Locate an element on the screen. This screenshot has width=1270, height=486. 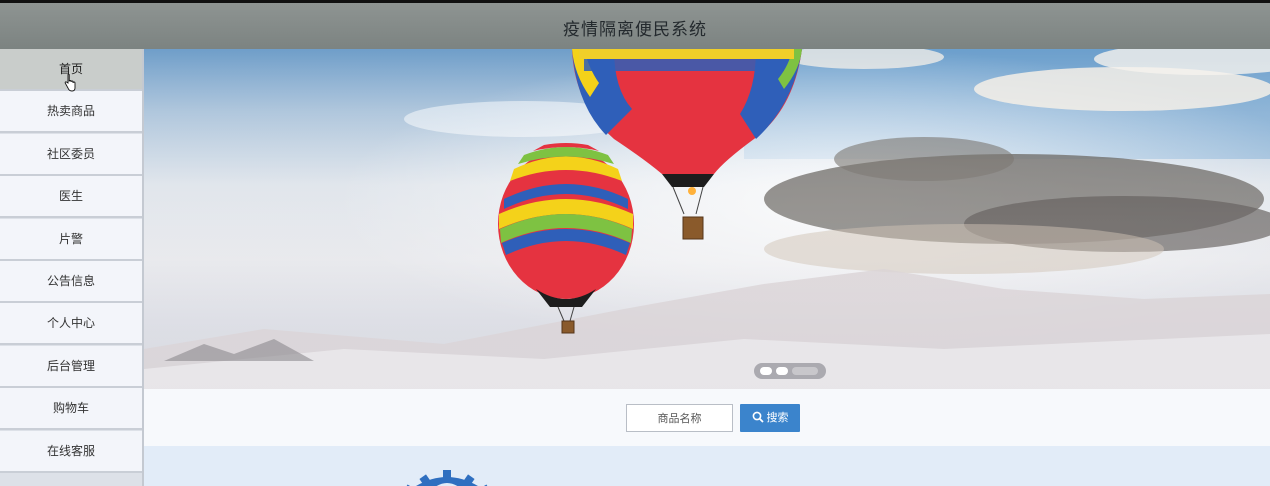
gear-icon is located at coordinates (447, 478).